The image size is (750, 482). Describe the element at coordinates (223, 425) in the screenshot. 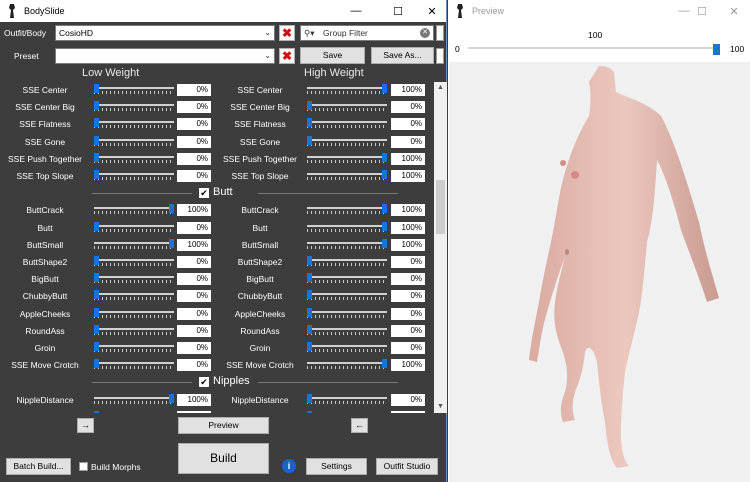

I see `preview-button: Preview` at that location.